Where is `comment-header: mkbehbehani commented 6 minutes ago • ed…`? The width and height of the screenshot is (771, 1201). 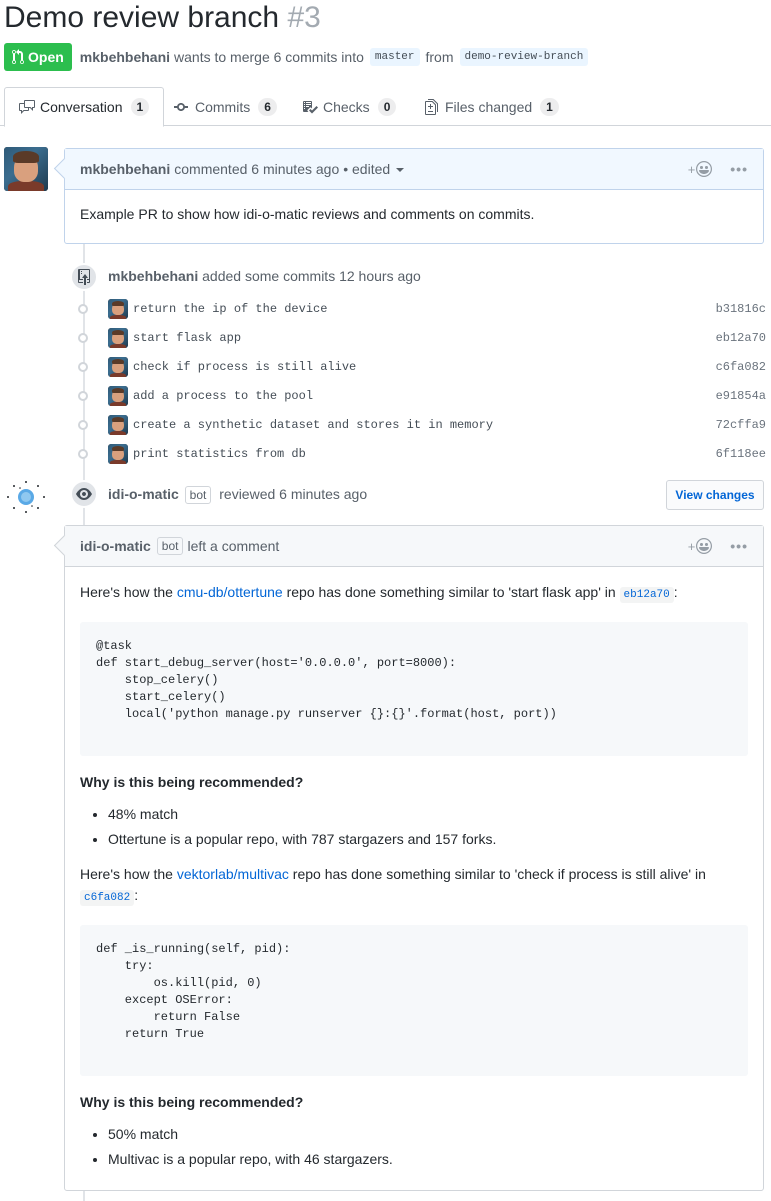
comment-header: mkbehbehani commented 6 minutes ago • ed… is located at coordinates (414, 169).